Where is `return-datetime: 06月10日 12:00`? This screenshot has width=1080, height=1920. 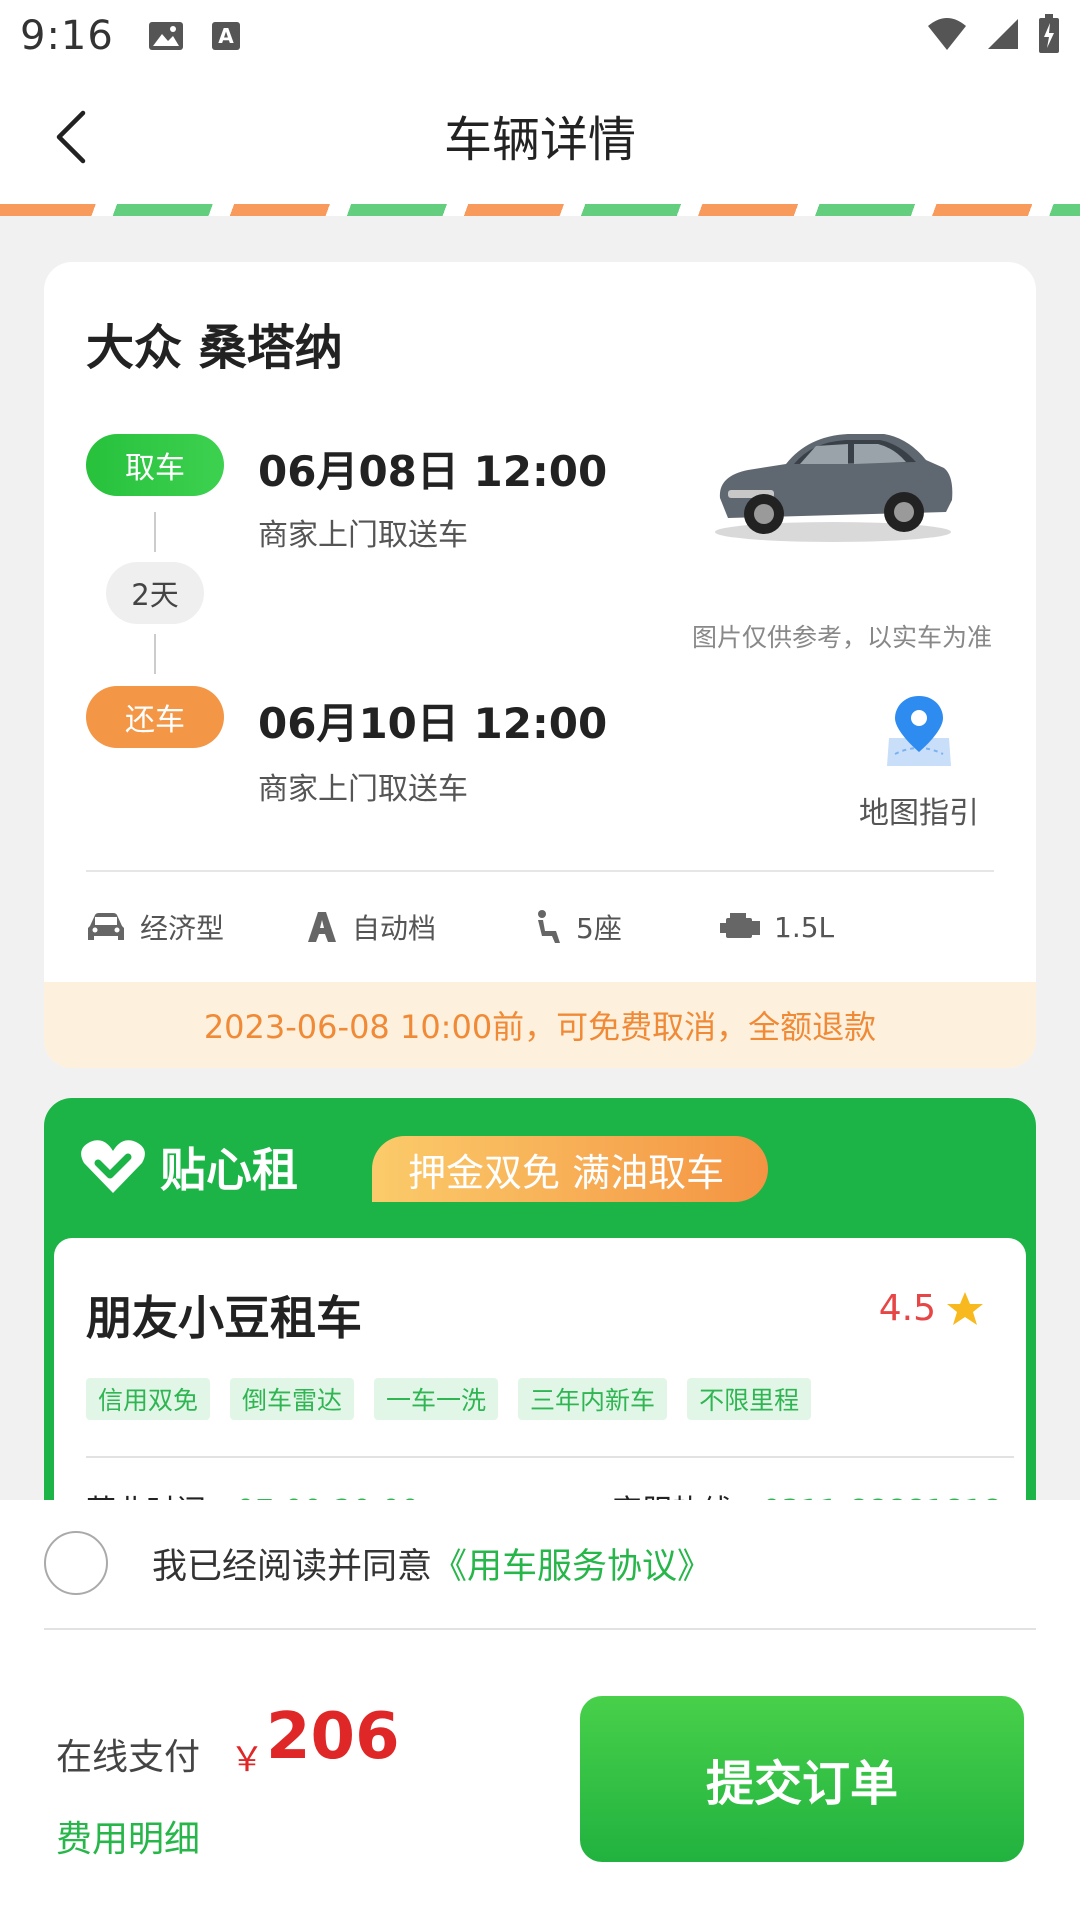 return-datetime: 06月10日 12:00 is located at coordinates (433, 723).